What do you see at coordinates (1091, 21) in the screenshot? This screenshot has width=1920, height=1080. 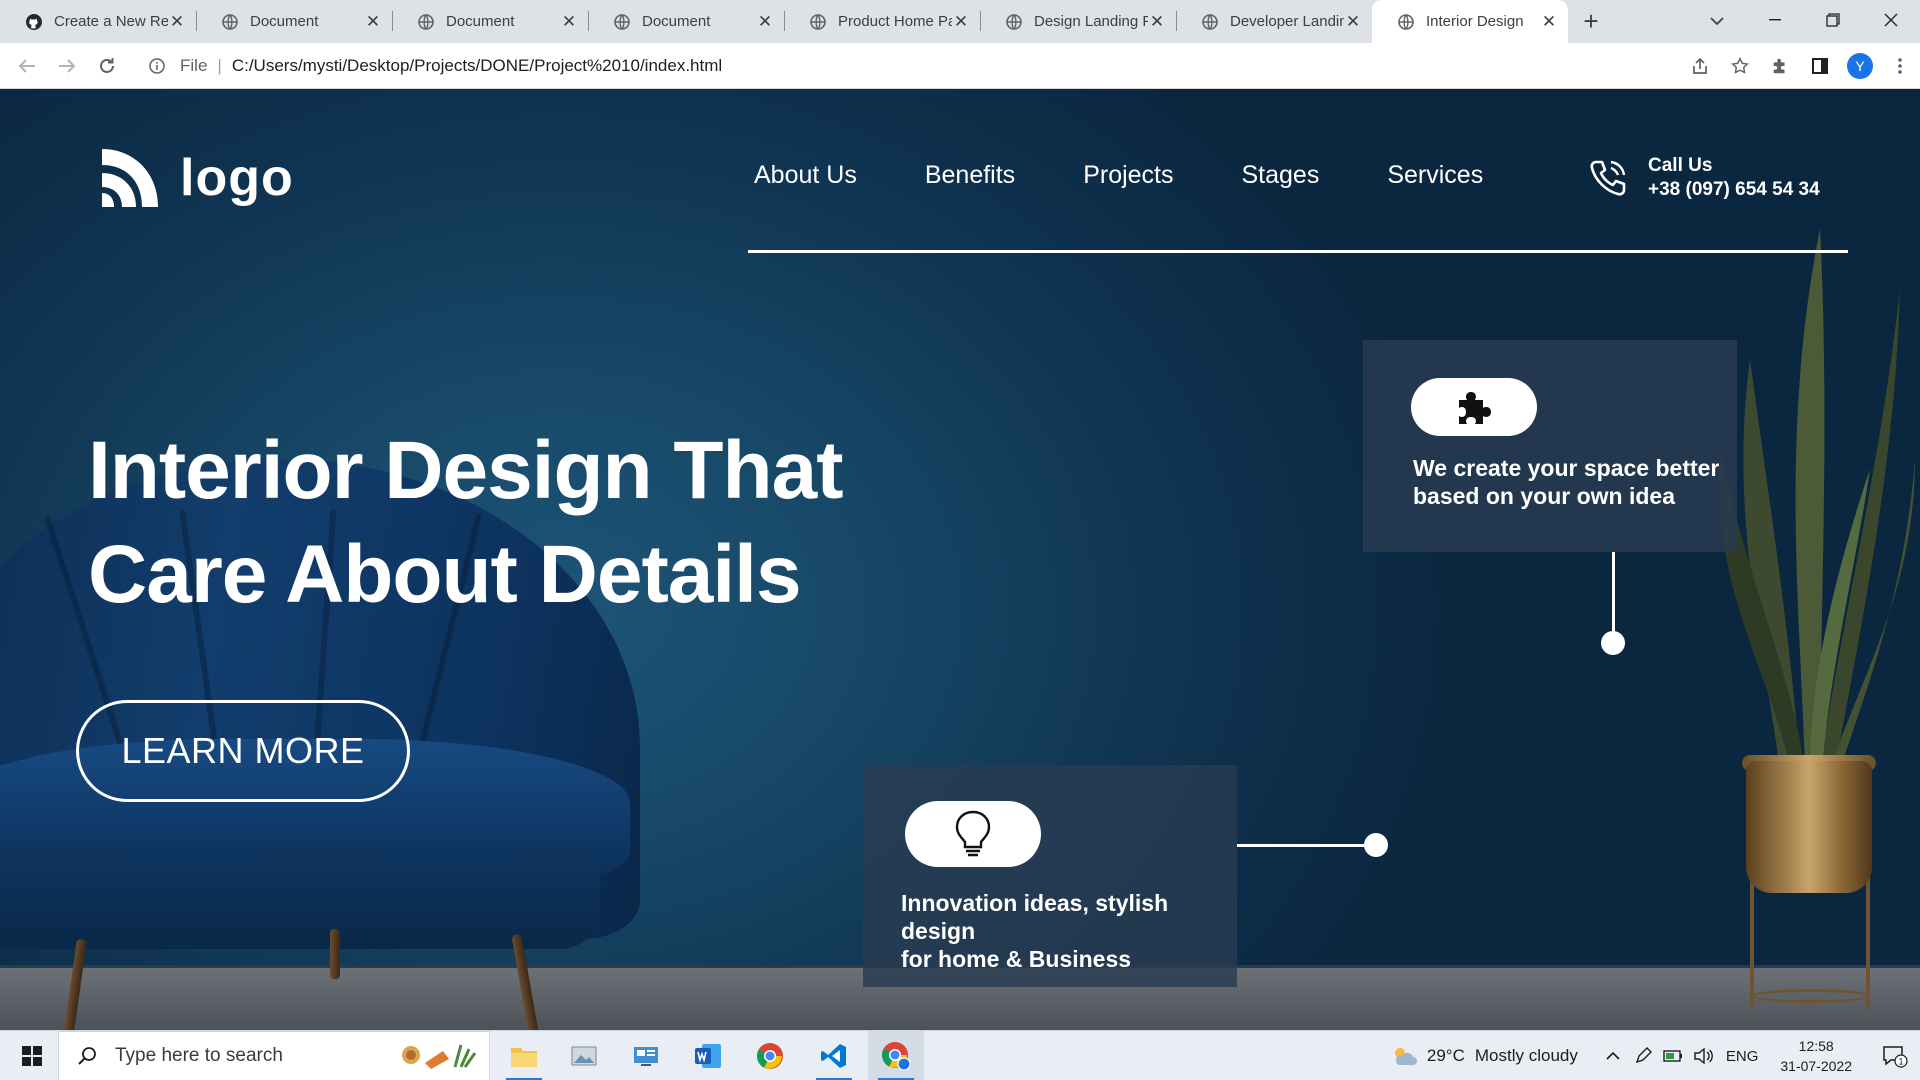 I see `tab-title: Design Landing P` at bounding box center [1091, 21].